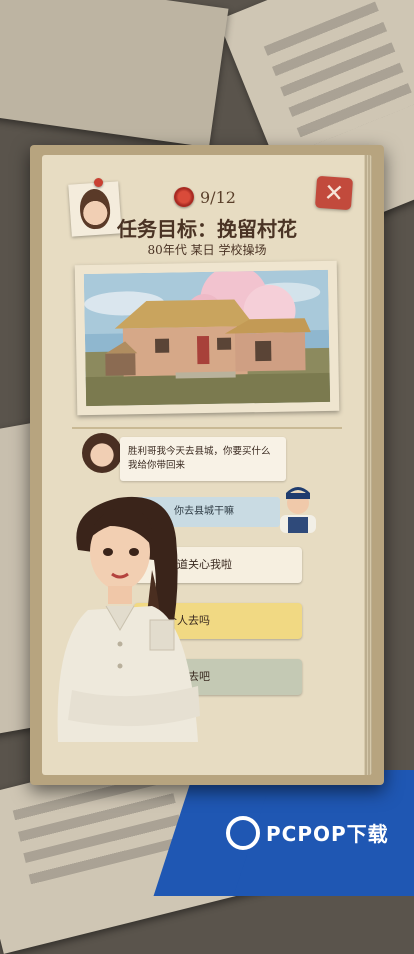 The height and width of the screenshot is (954, 414). I want to click on pin-icon, so click(98, 182).